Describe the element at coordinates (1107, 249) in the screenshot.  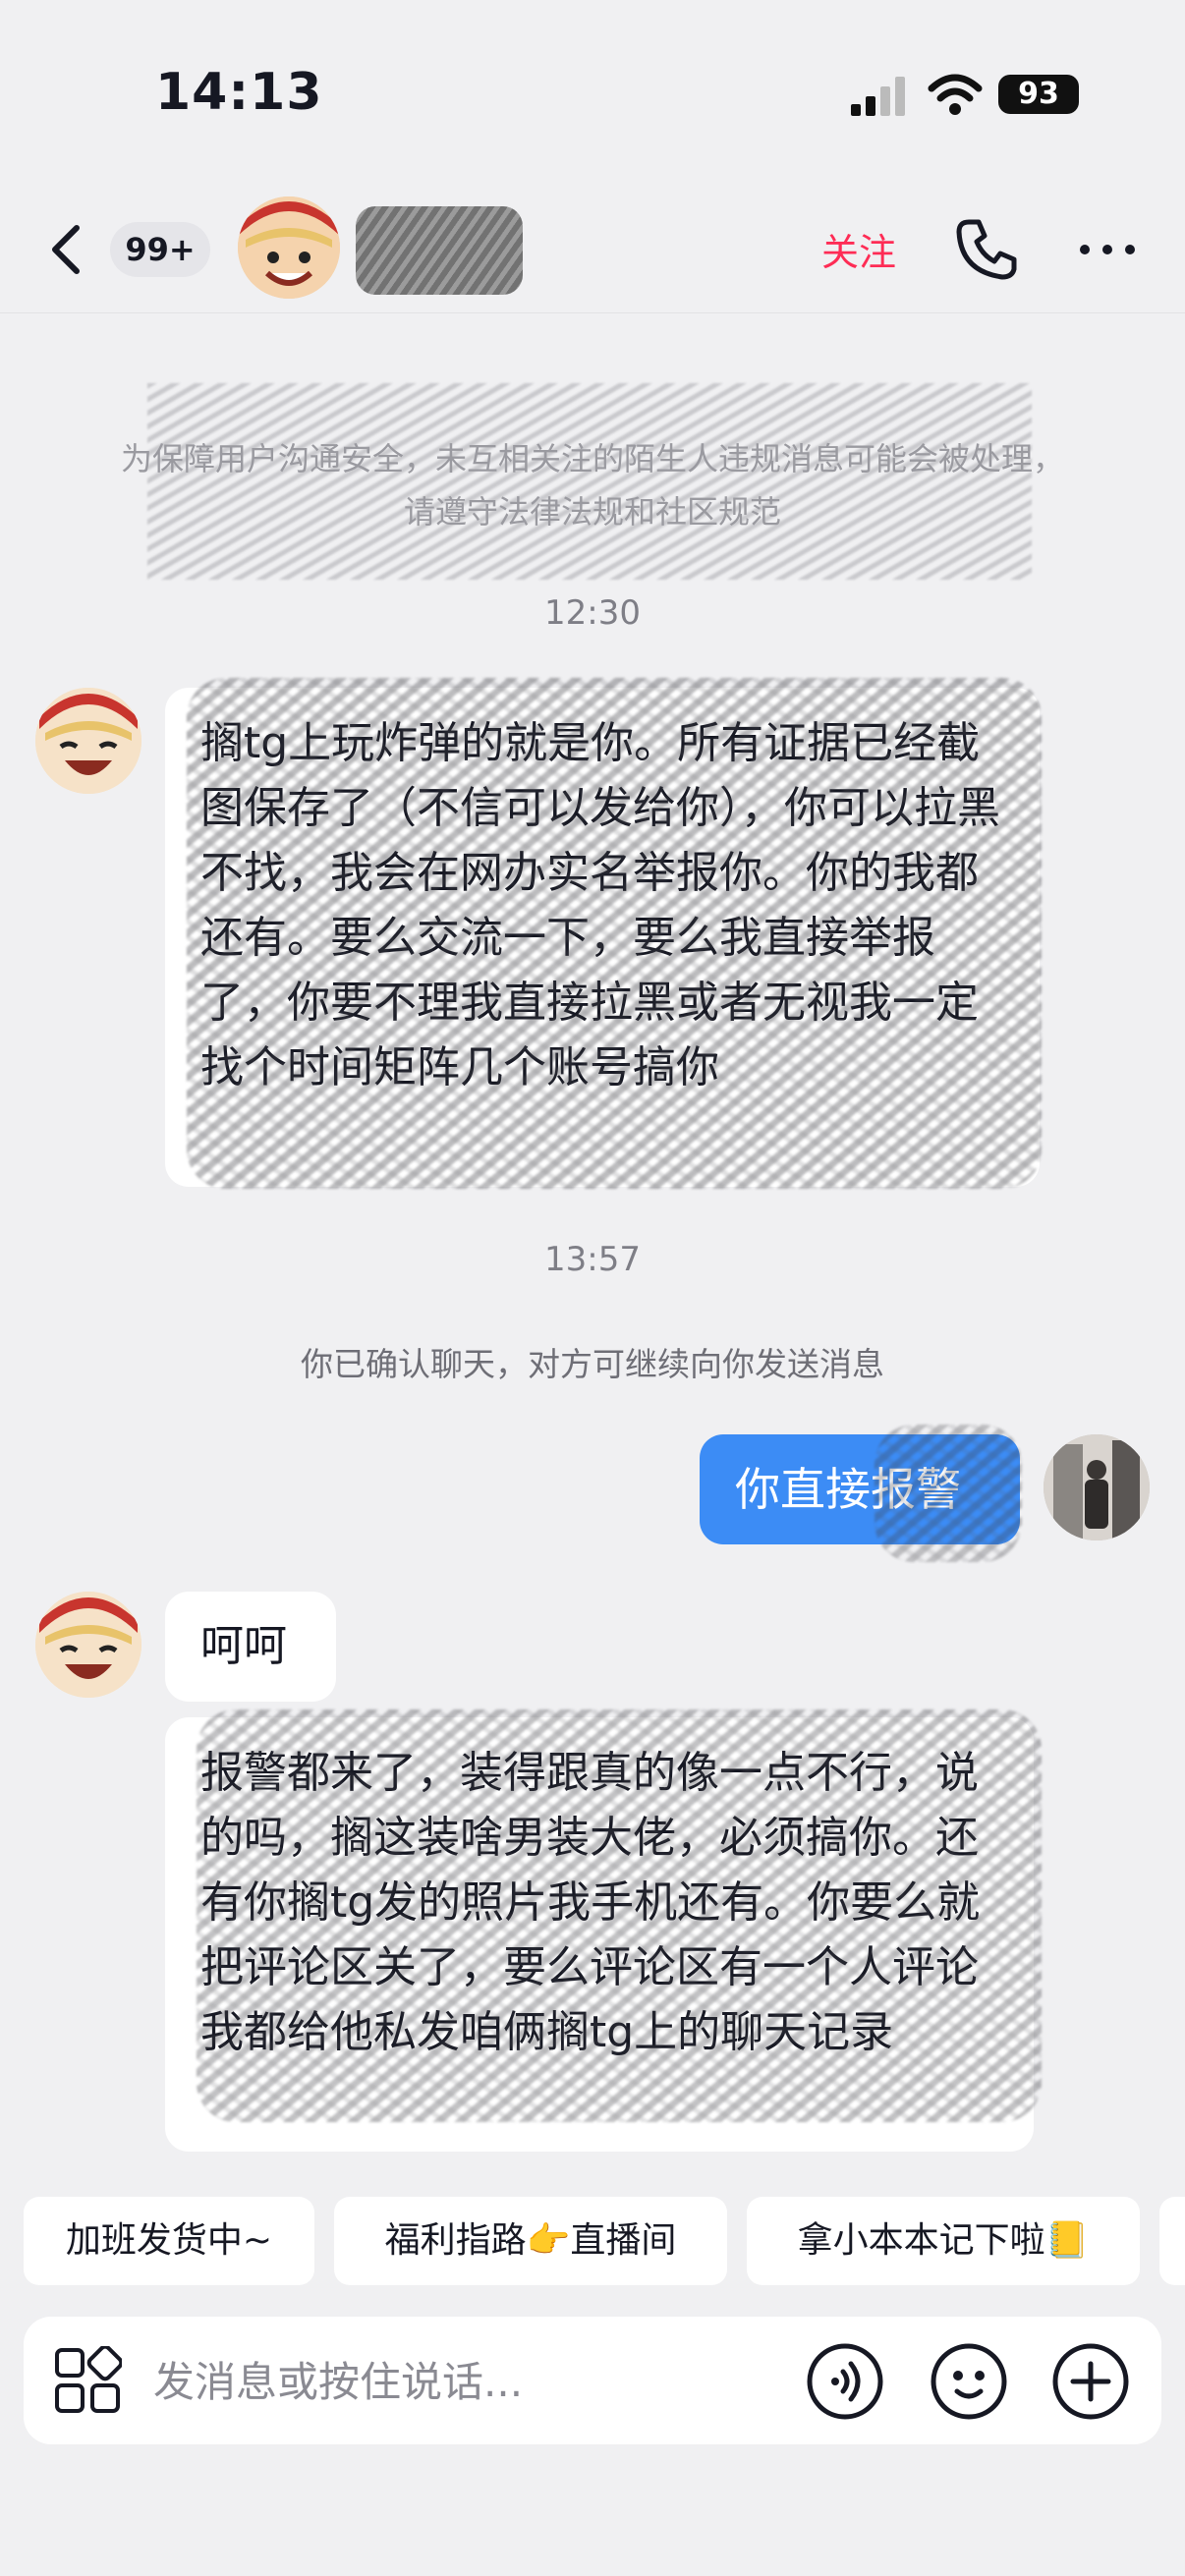
I see `more-options-icon` at that location.